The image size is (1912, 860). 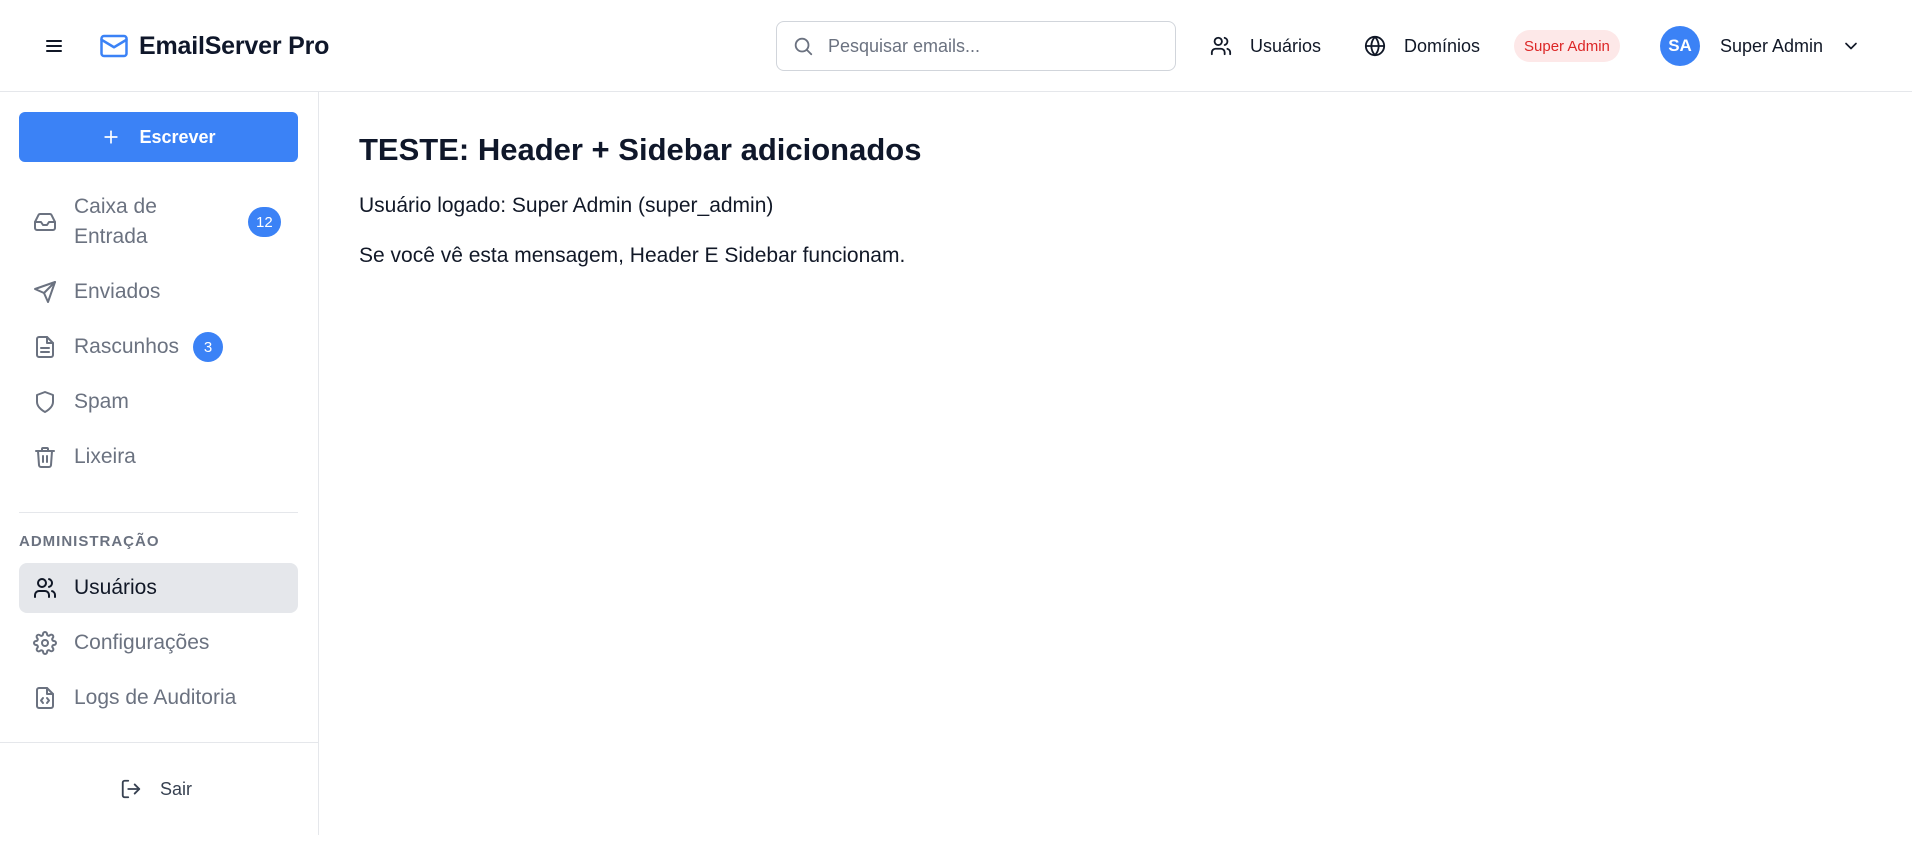 What do you see at coordinates (158, 588) in the screenshot?
I see `sidebar-item-users: Usuários` at bounding box center [158, 588].